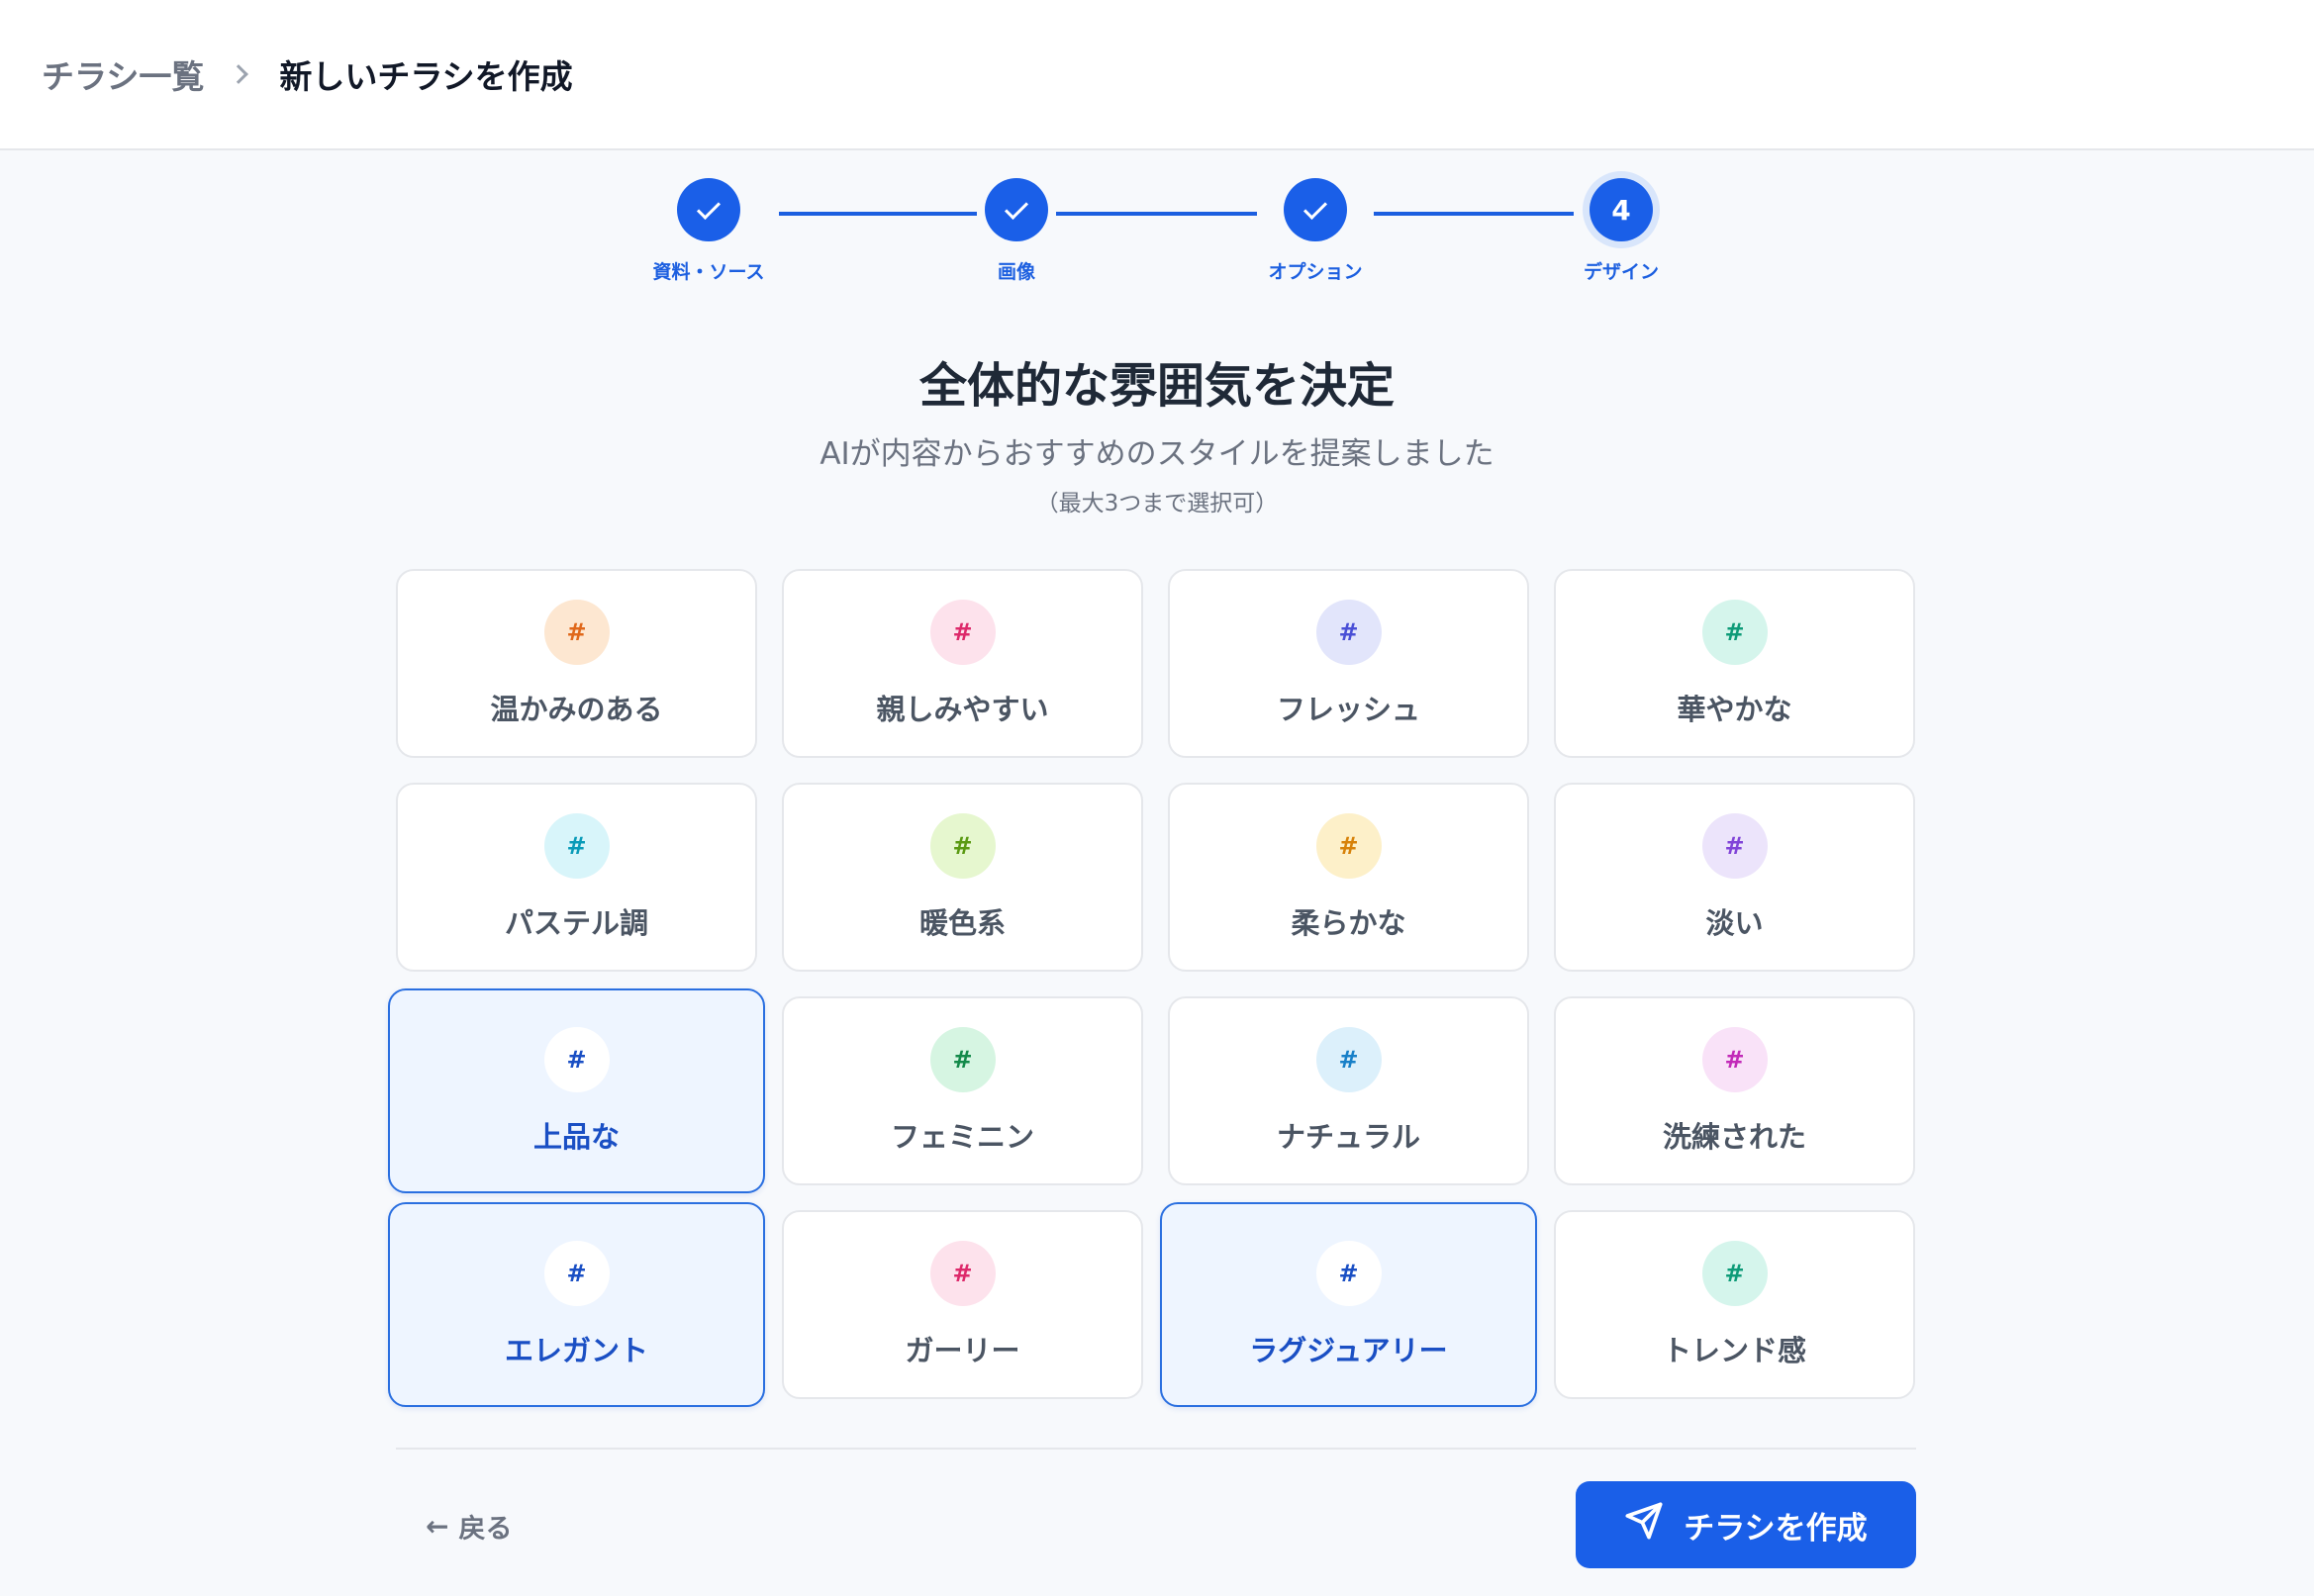  Describe the element at coordinates (1348, 1136) in the screenshot. I see `style-option-label: ナチュラル` at that location.